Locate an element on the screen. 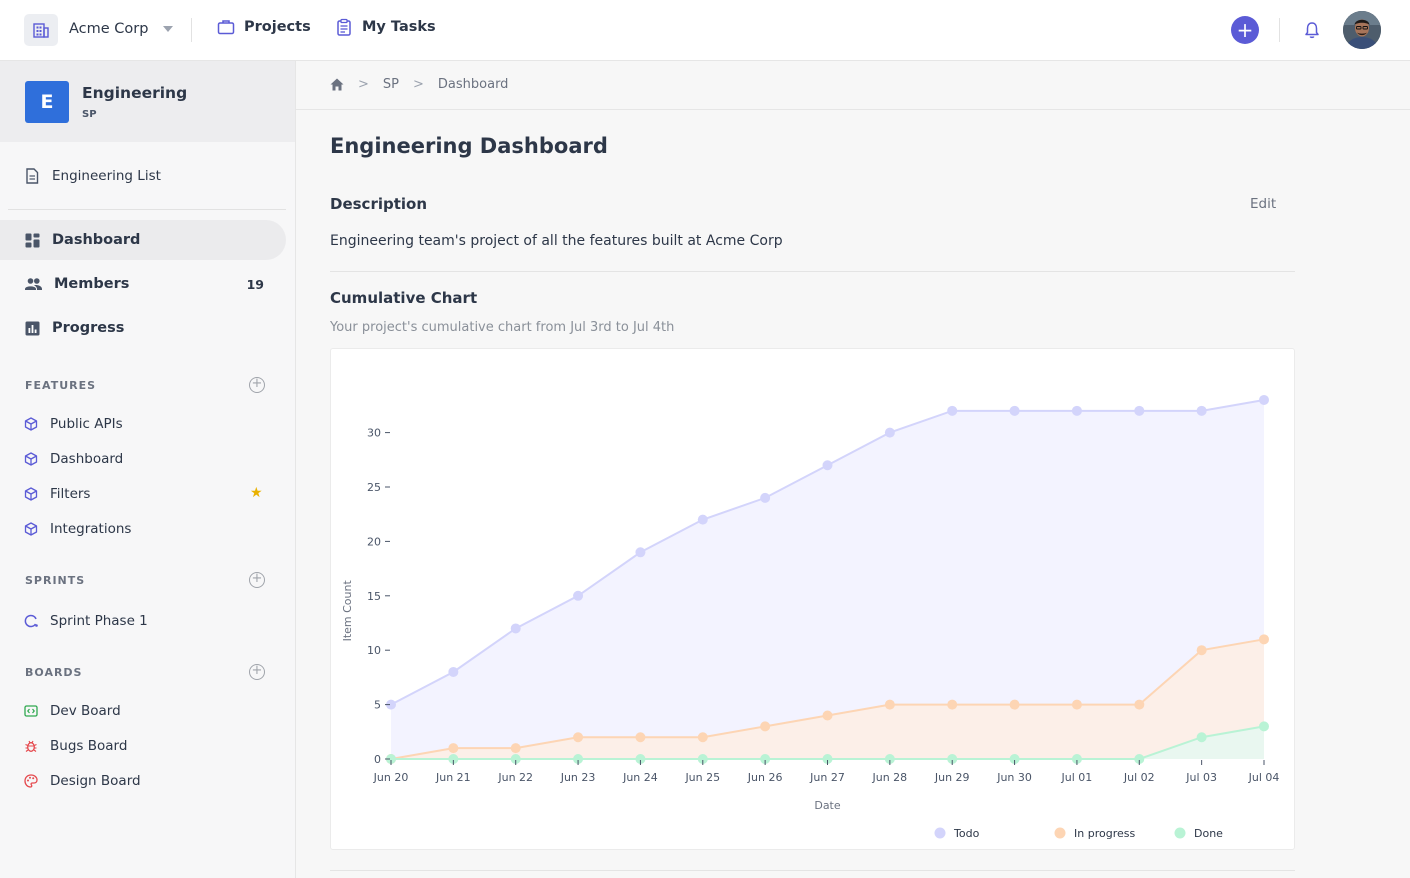 This screenshot has height=878, width=1410. add-feature-icon: + is located at coordinates (257, 385).